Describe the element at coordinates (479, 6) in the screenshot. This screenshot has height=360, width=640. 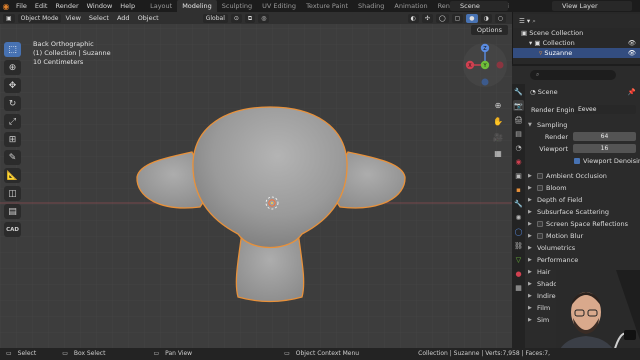
I see `scene-selector: Scene` at that location.